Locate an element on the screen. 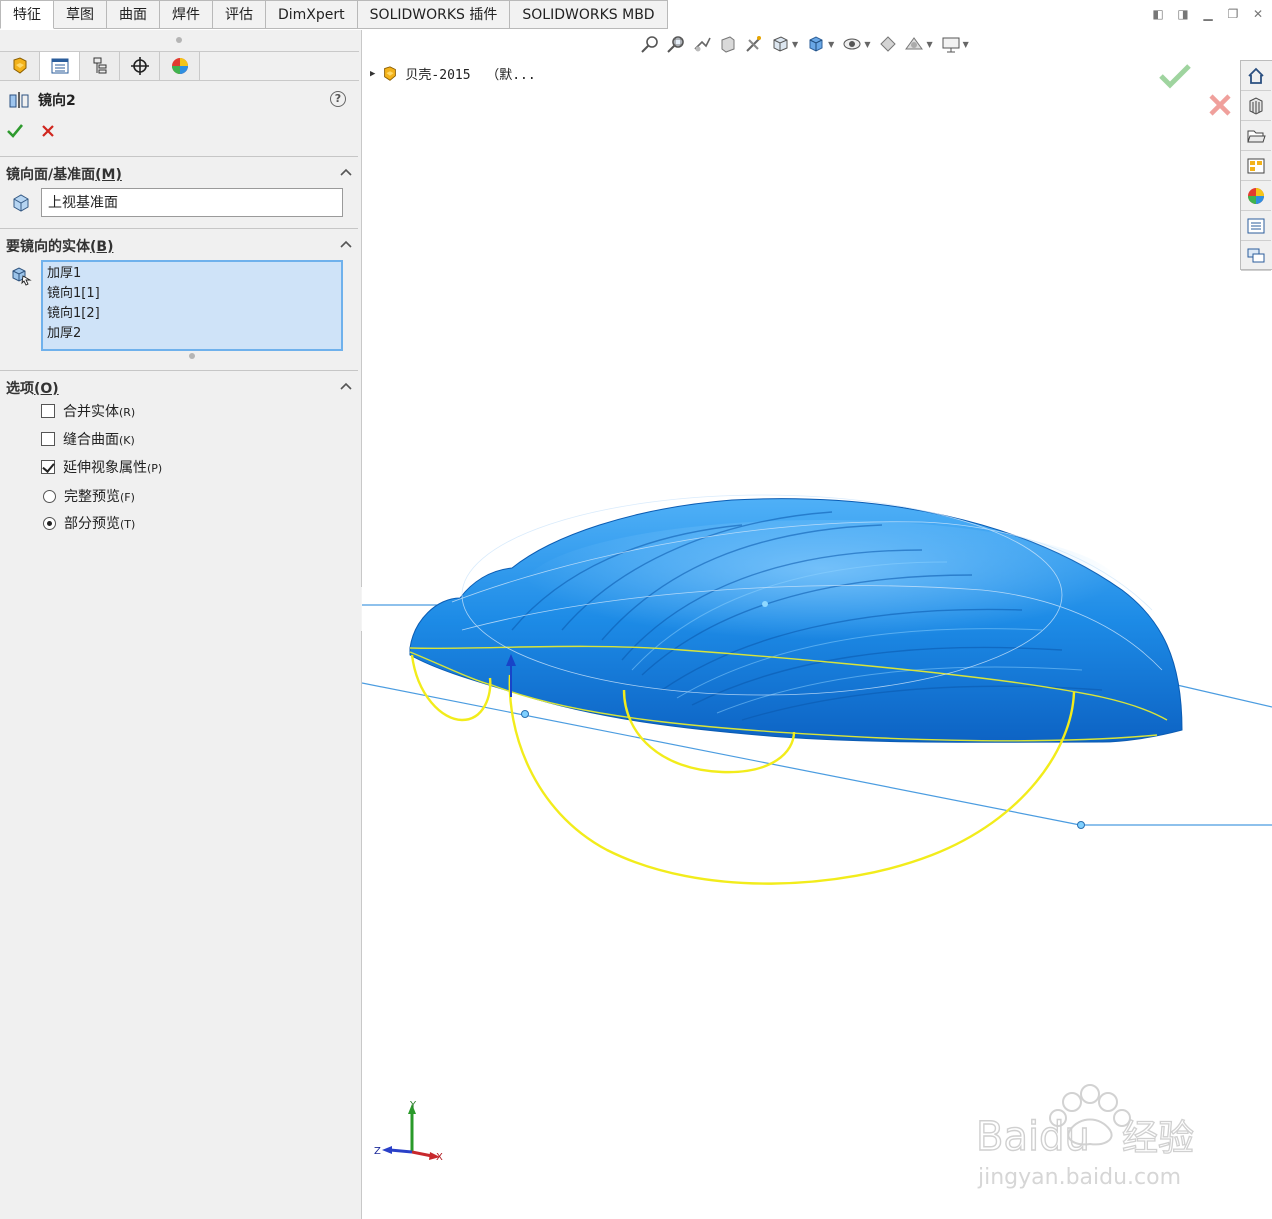  option-label: 部分预览 is located at coordinates (92, 524).